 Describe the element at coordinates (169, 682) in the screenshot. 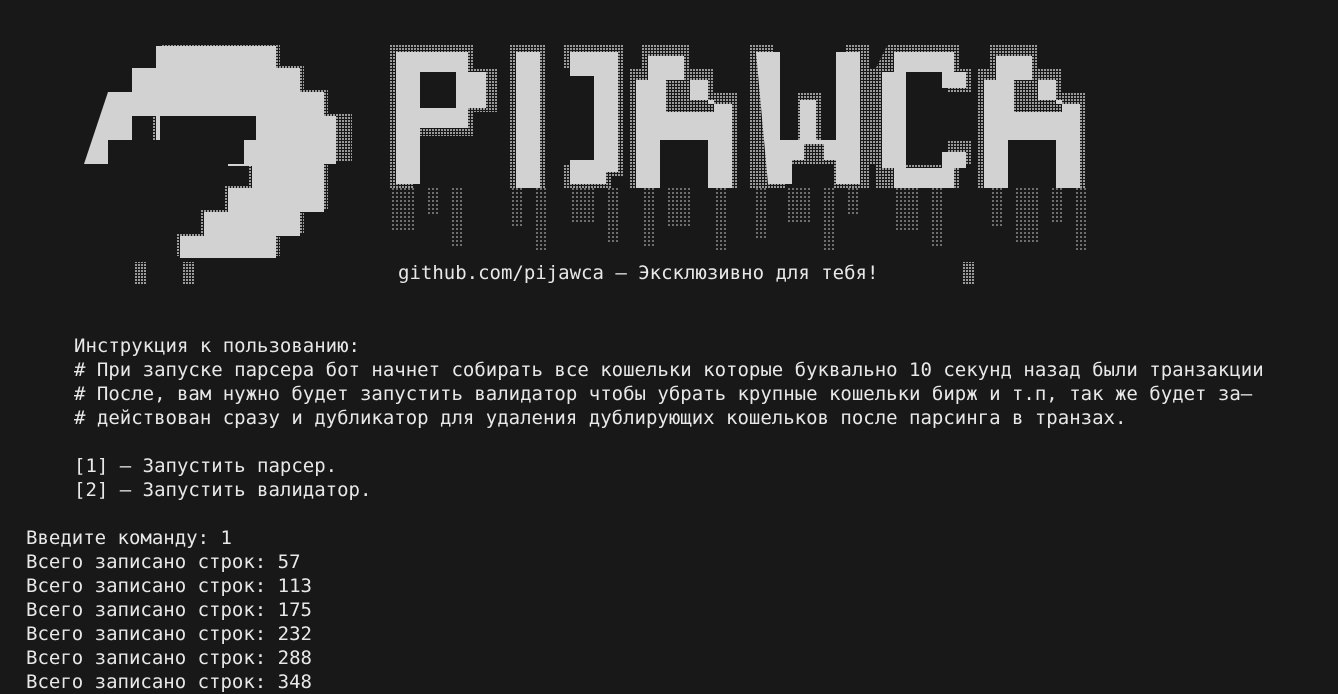

I see `output-line: Всего записано строк: 348` at that location.